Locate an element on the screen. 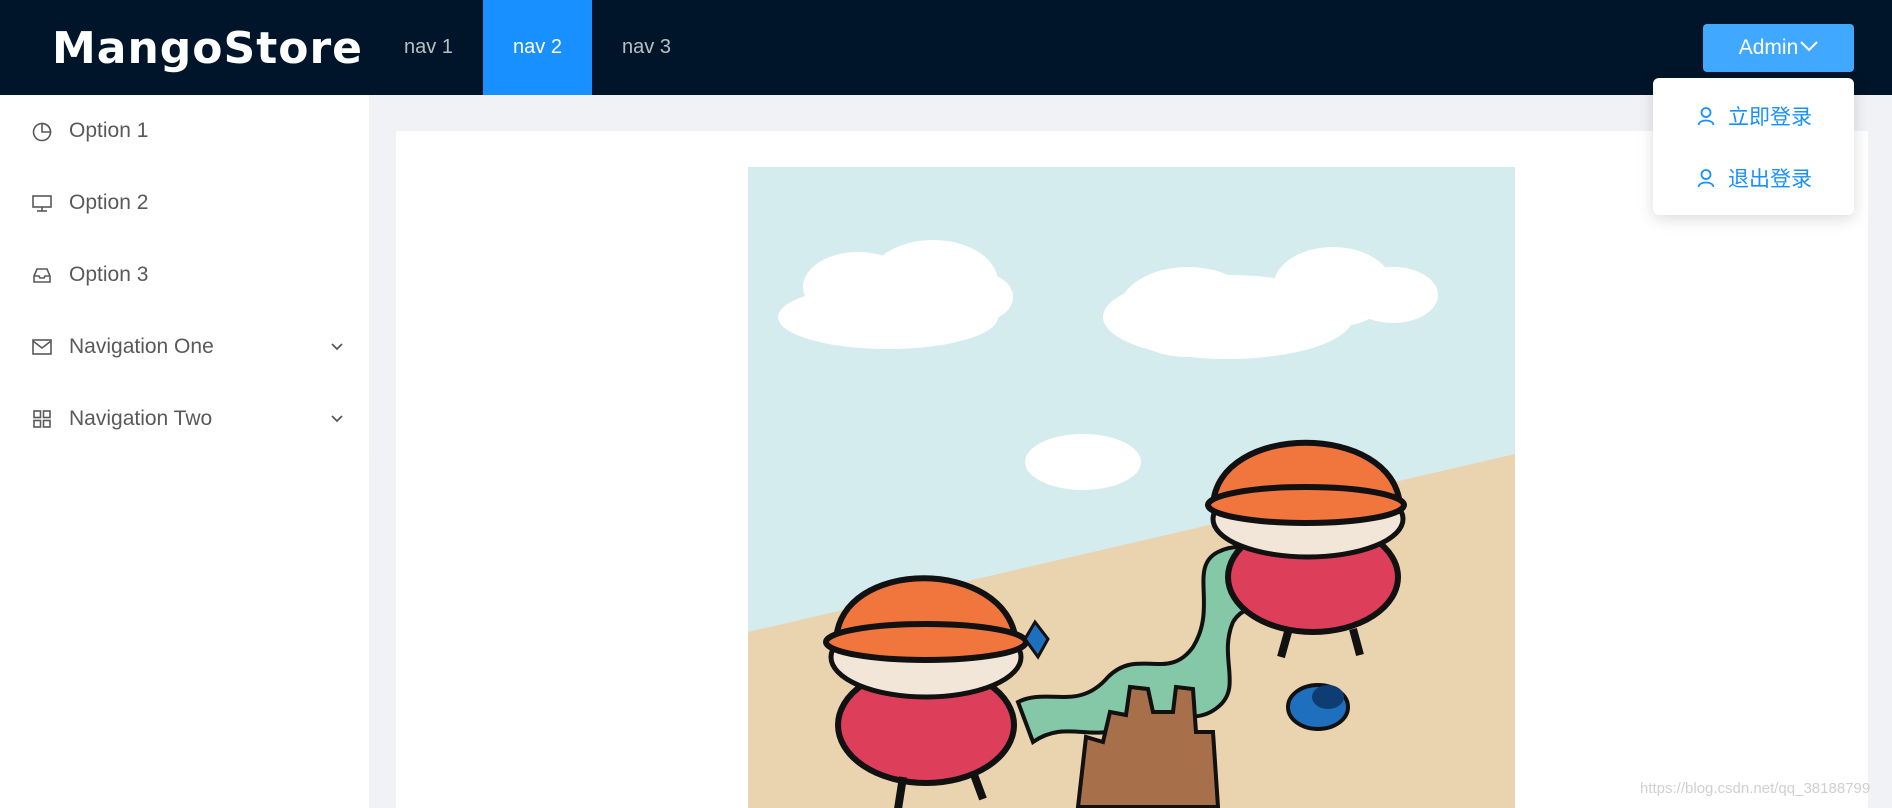 This screenshot has width=1892, height=808. appstore-icon is located at coordinates (42, 419).